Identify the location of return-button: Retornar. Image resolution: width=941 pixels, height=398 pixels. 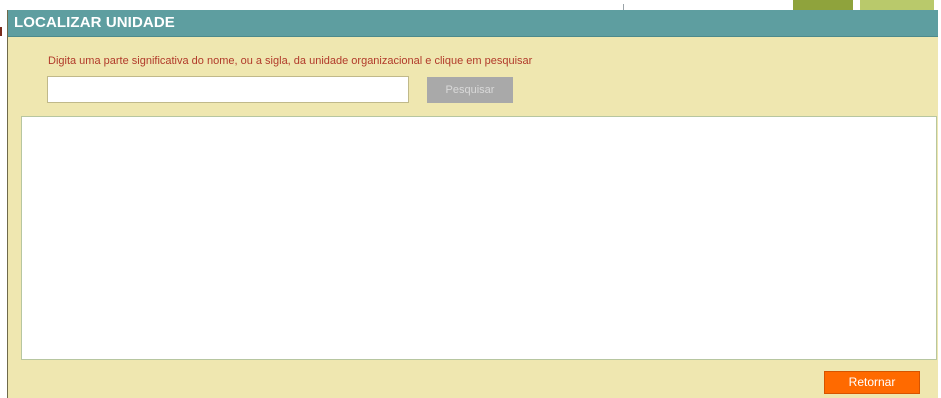
(872, 382).